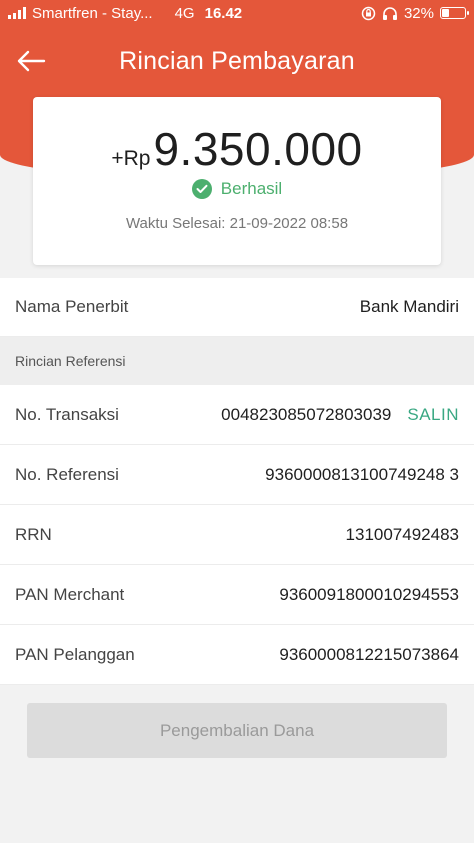 The image size is (474, 843). I want to click on completed-time: Waktu Selesai: 21-09-2022 08:58, so click(237, 223).